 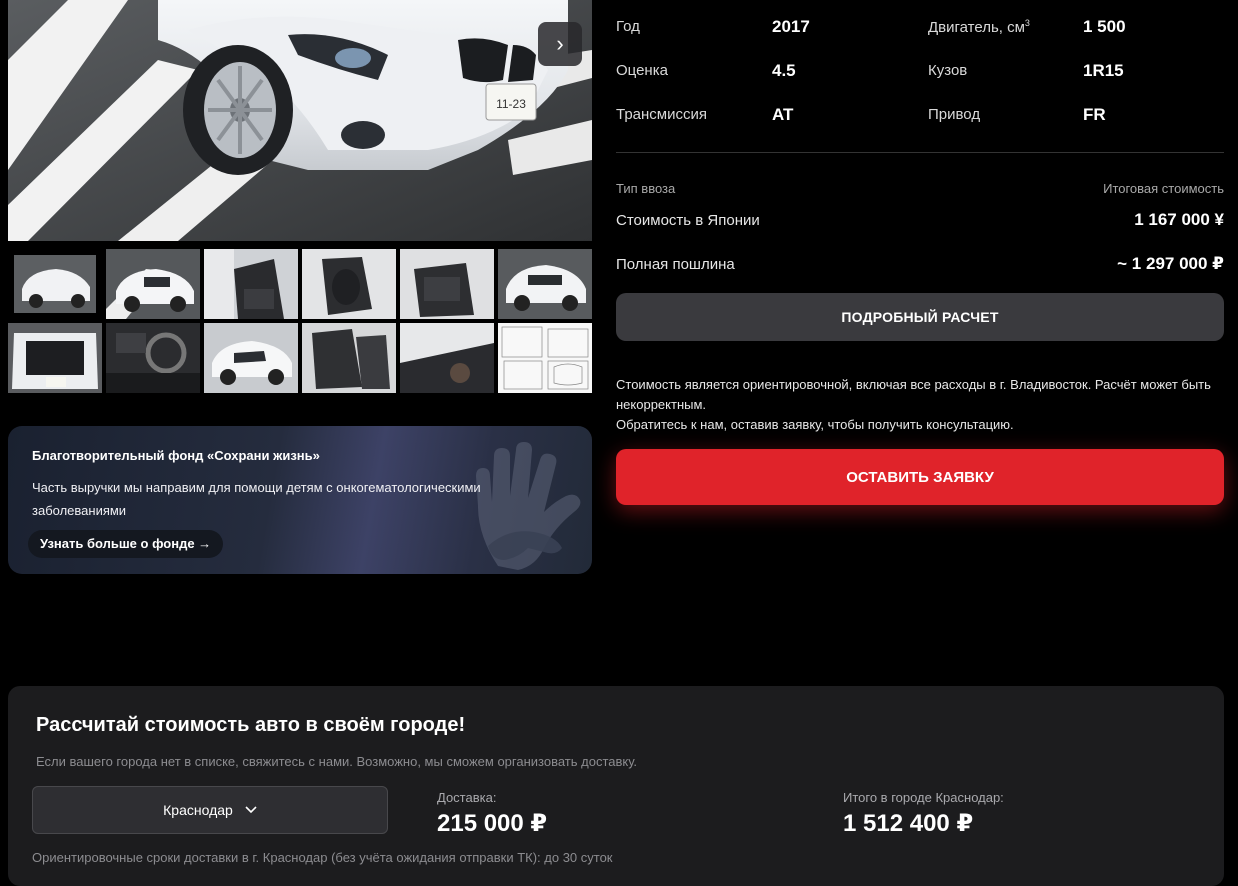 What do you see at coordinates (908, 823) in the screenshot?
I see `city-total-value: 1 512 400 ₽` at bounding box center [908, 823].